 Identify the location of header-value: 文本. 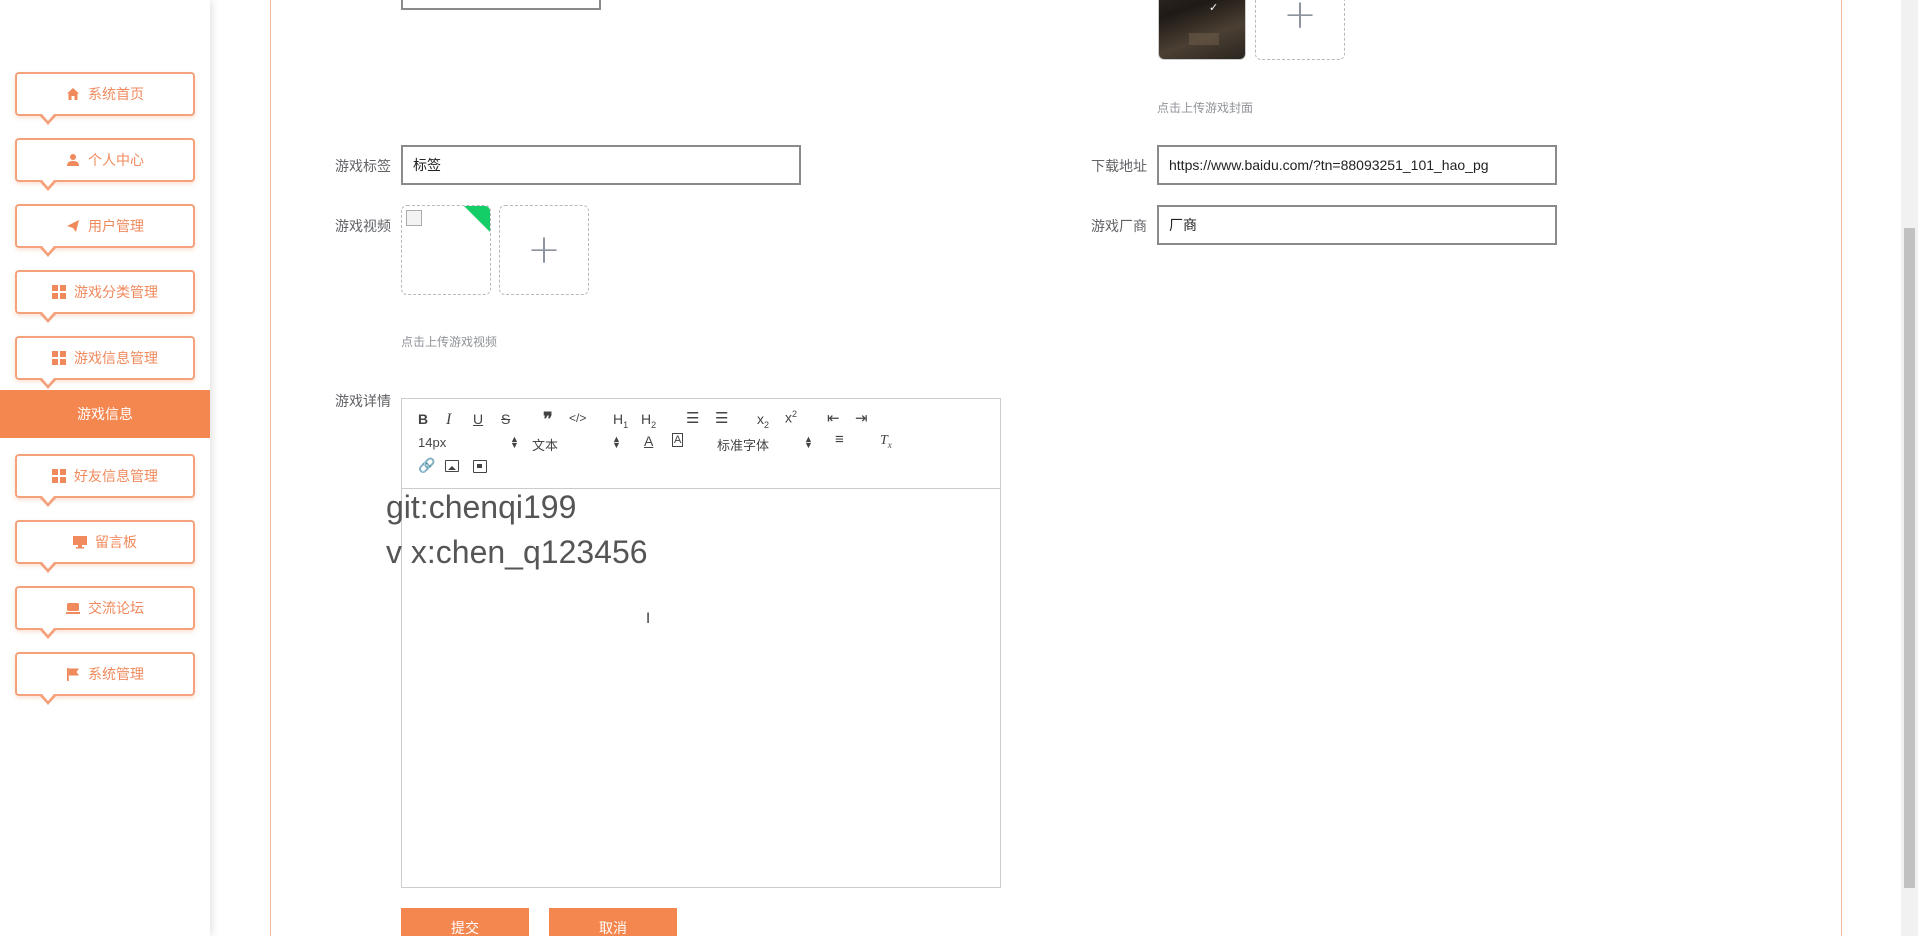
(545, 445).